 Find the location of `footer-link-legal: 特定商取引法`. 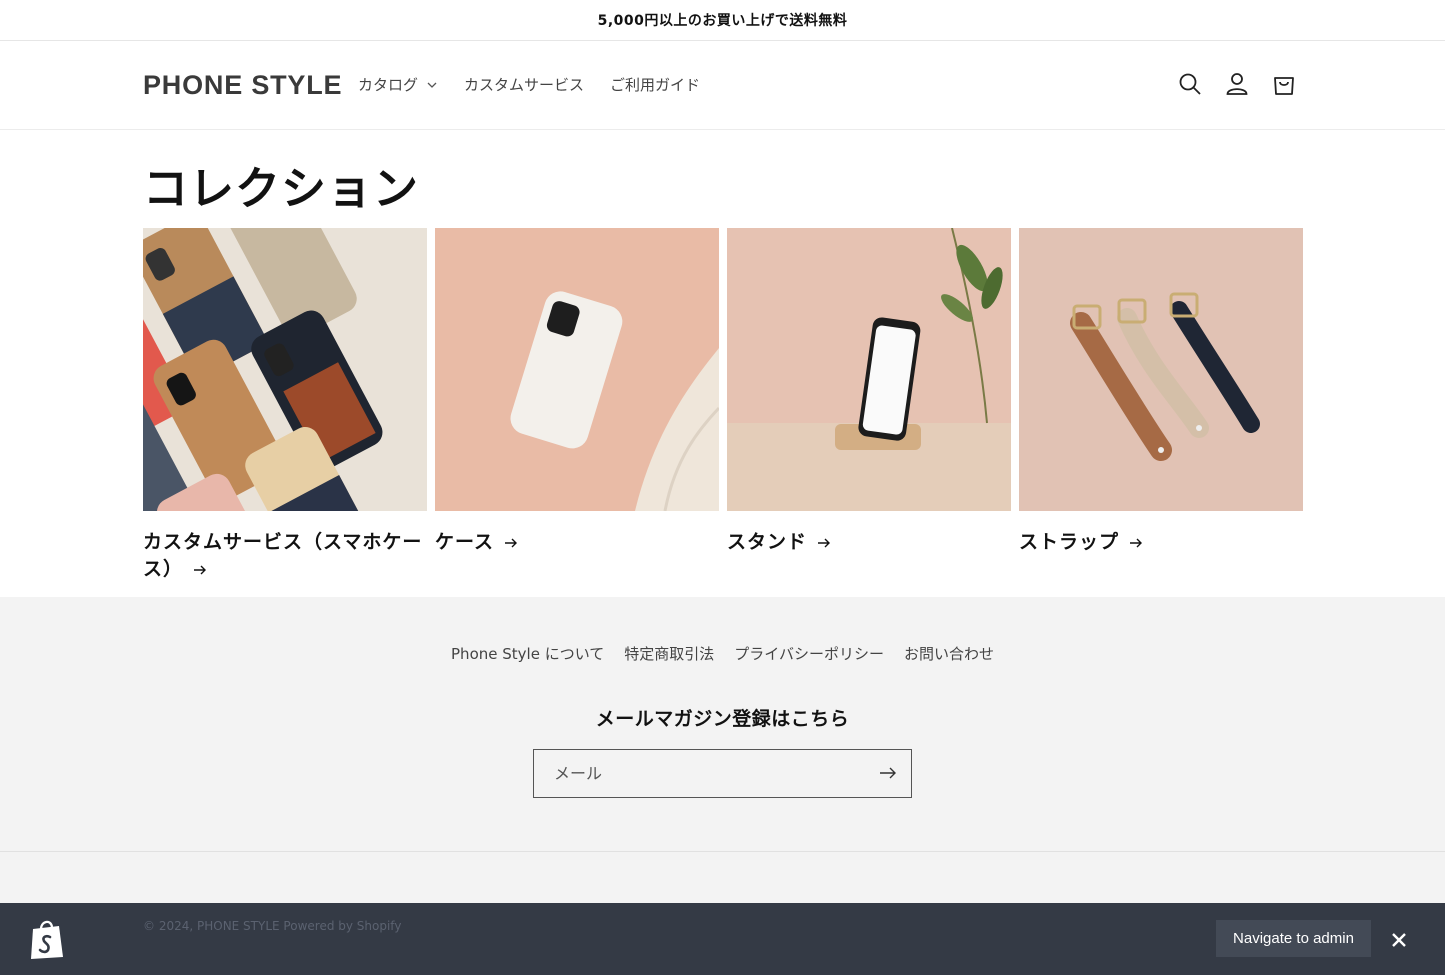

footer-link-legal: 特定商取引法 is located at coordinates (669, 653).